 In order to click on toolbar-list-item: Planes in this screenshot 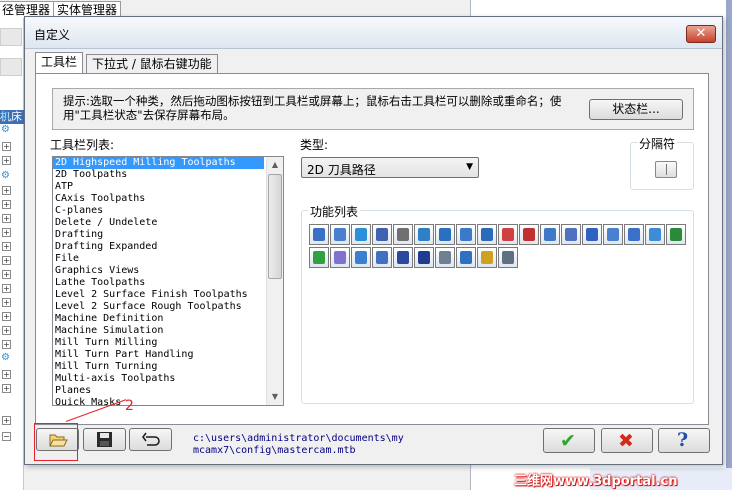, I will do `click(158, 391)`.